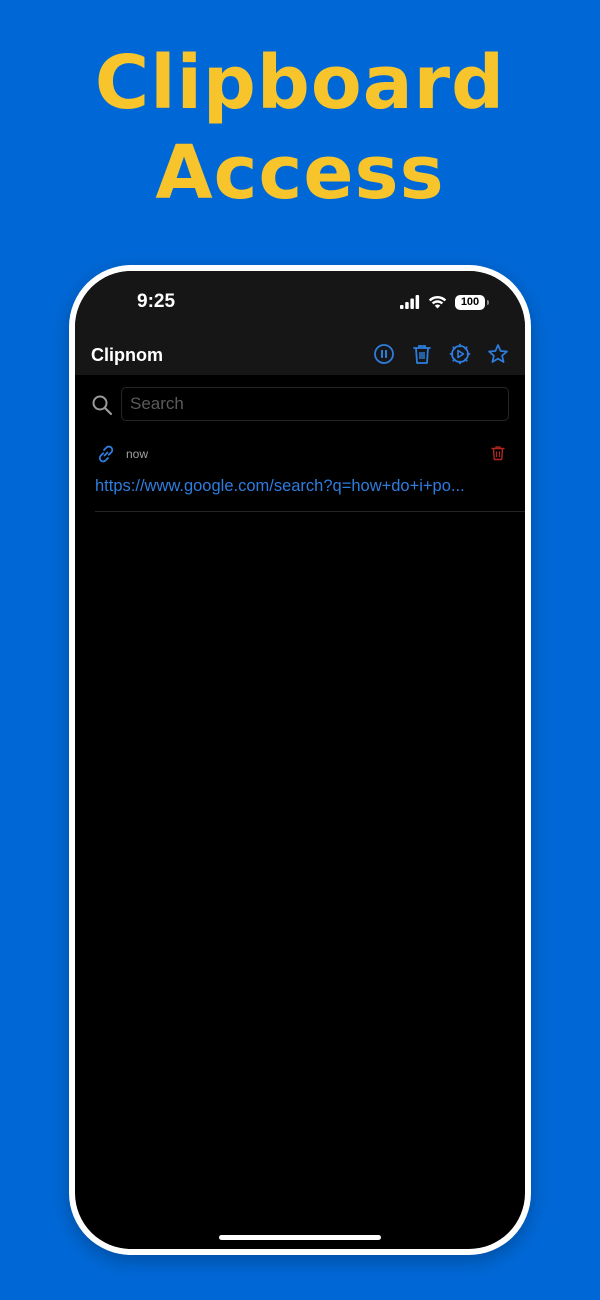 This screenshot has width=600, height=1300. Describe the element at coordinates (498, 354) in the screenshot. I see `star-icon` at that location.